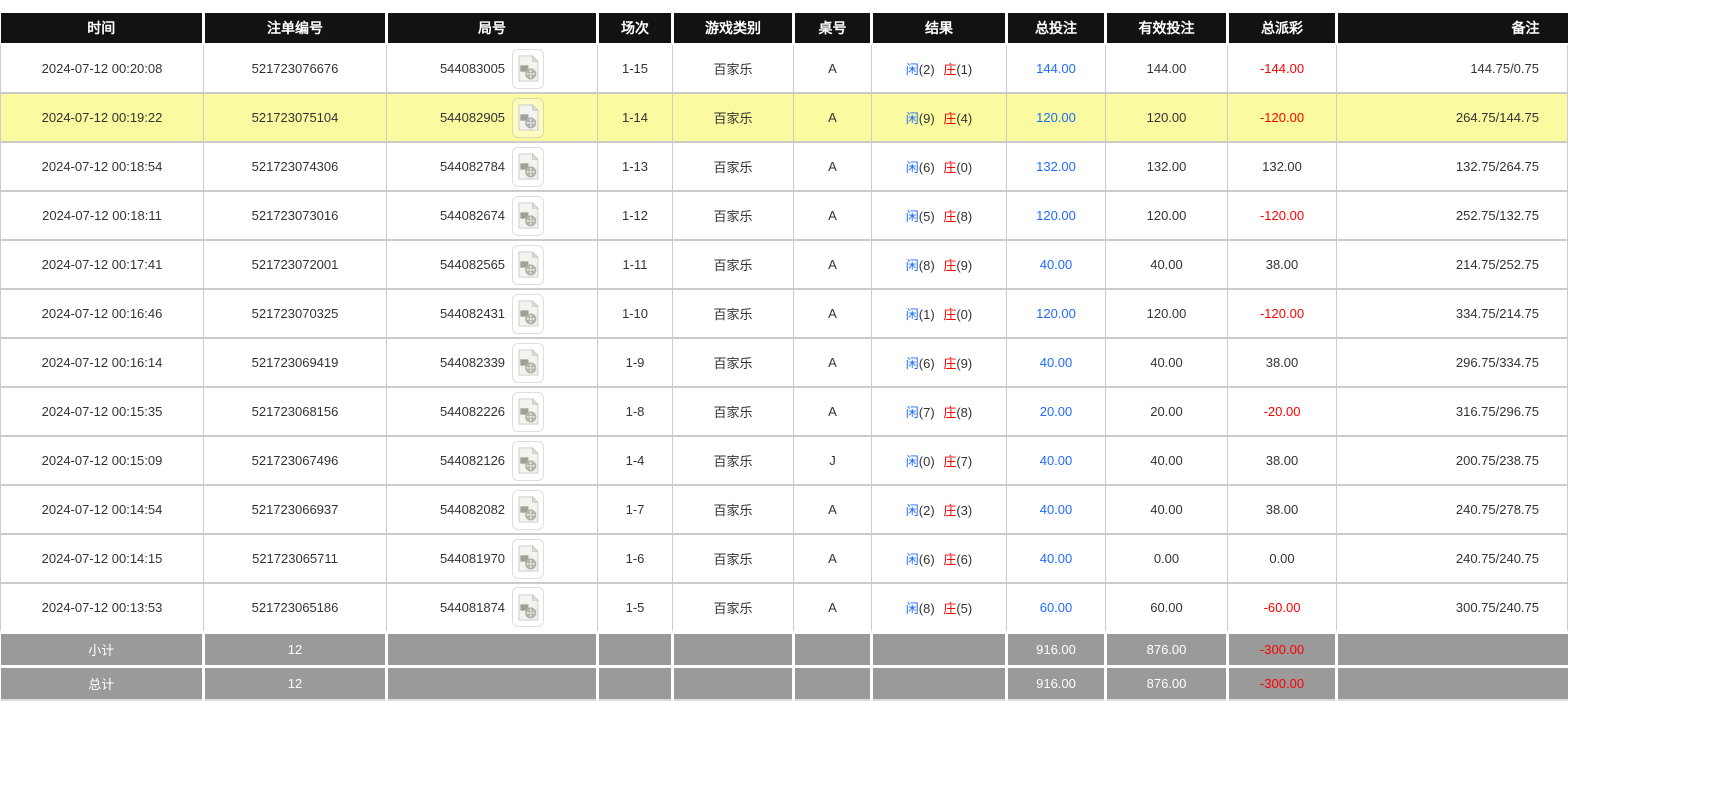 The height and width of the screenshot is (791, 1710). What do you see at coordinates (492, 607) in the screenshot?
I see `cell-round-no: 544081874` at bounding box center [492, 607].